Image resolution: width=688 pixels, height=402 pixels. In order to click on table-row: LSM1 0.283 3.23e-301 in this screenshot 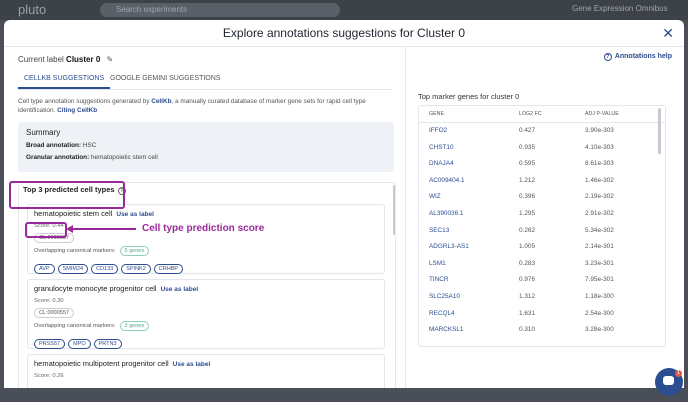, I will do `click(542, 264)`.